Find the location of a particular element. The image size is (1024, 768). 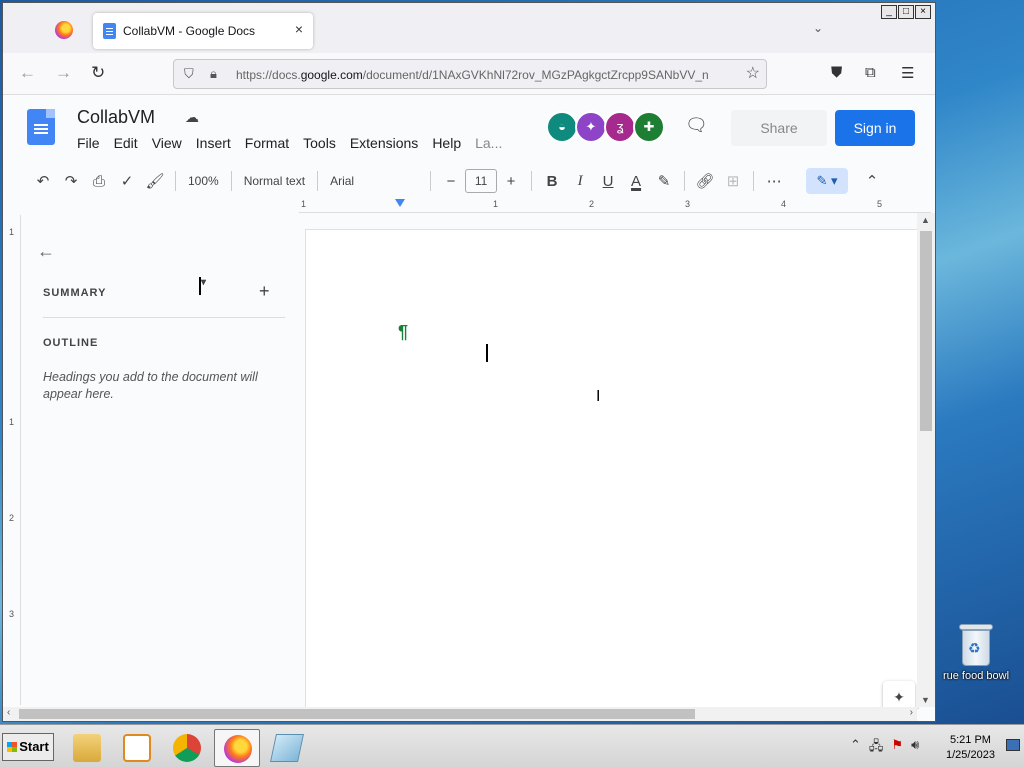

italic-icon: I is located at coordinates (580, 181).